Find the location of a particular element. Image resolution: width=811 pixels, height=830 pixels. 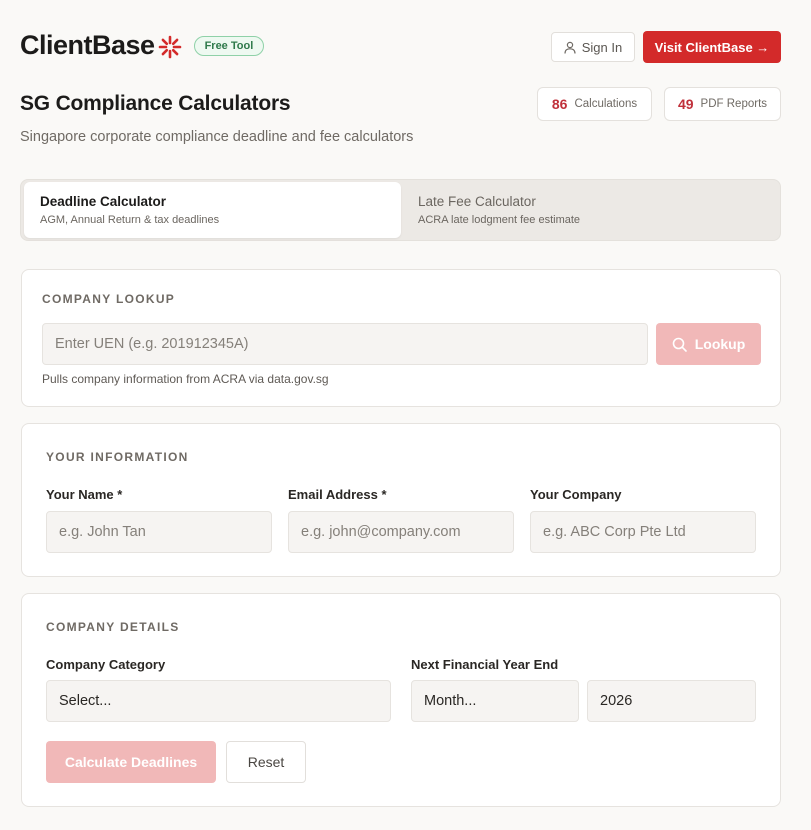

calculations-count: 86 is located at coordinates (559, 104).